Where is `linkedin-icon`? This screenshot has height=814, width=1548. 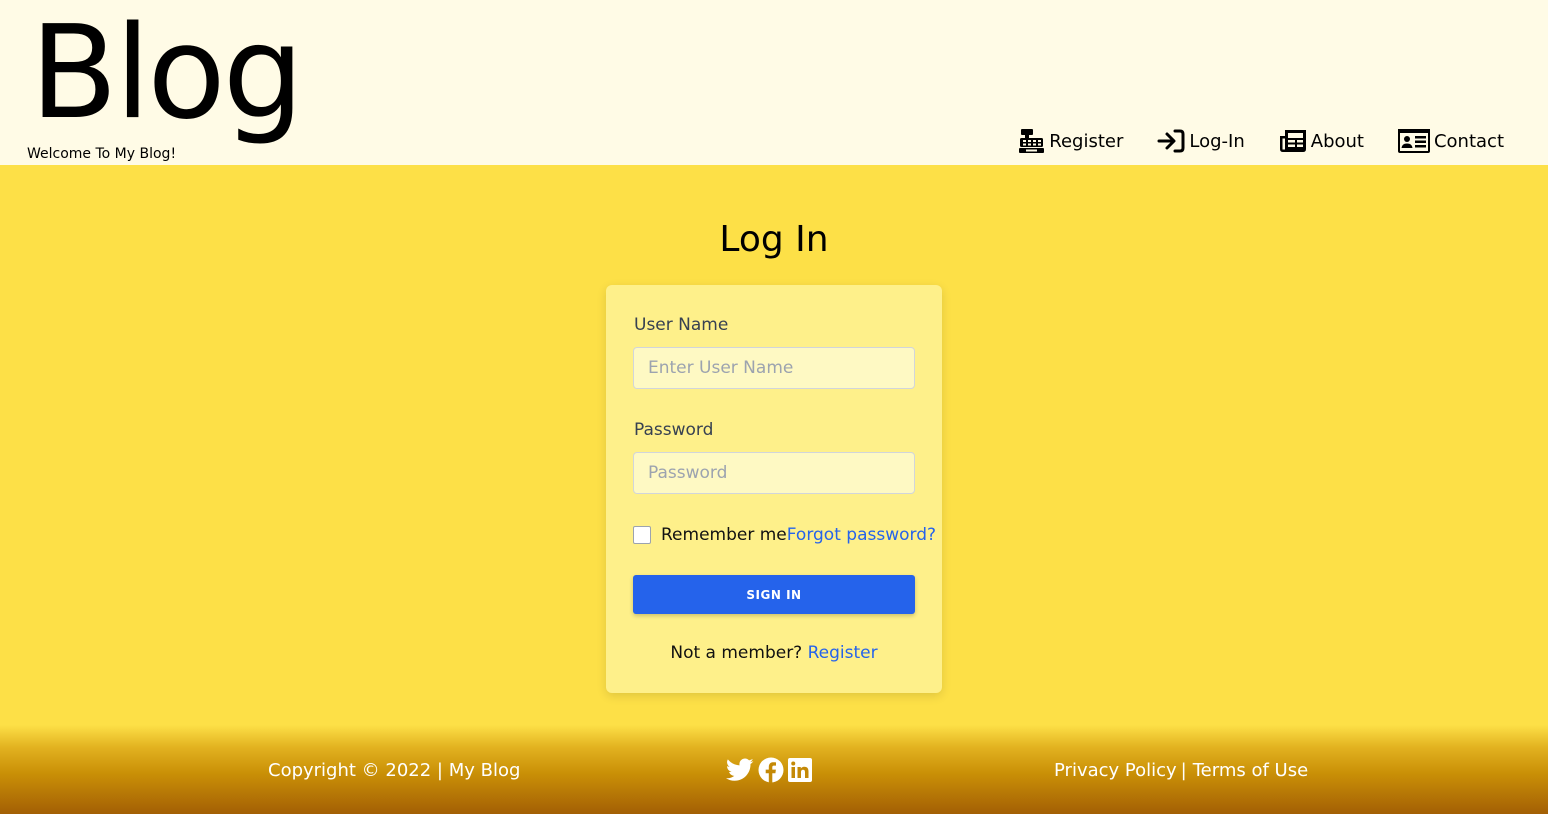 linkedin-icon is located at coordinates (800, 770).